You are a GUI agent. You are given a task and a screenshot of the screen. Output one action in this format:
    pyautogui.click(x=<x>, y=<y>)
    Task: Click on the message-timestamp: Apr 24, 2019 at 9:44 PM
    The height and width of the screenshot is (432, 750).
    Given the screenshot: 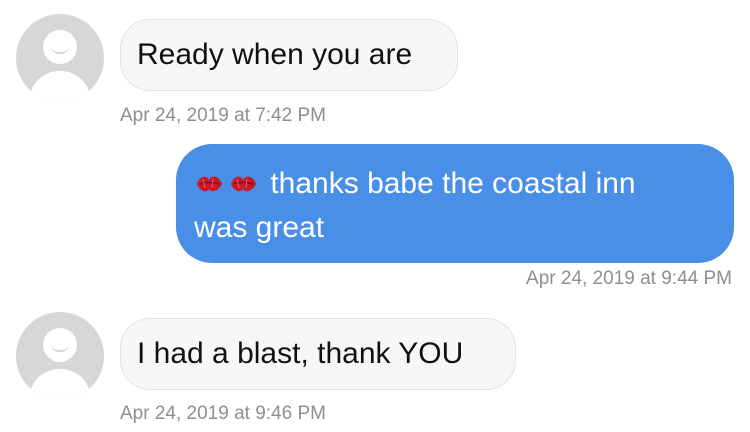 What is the action you would take?
    pyautogui.click(x=629, y=278)
    